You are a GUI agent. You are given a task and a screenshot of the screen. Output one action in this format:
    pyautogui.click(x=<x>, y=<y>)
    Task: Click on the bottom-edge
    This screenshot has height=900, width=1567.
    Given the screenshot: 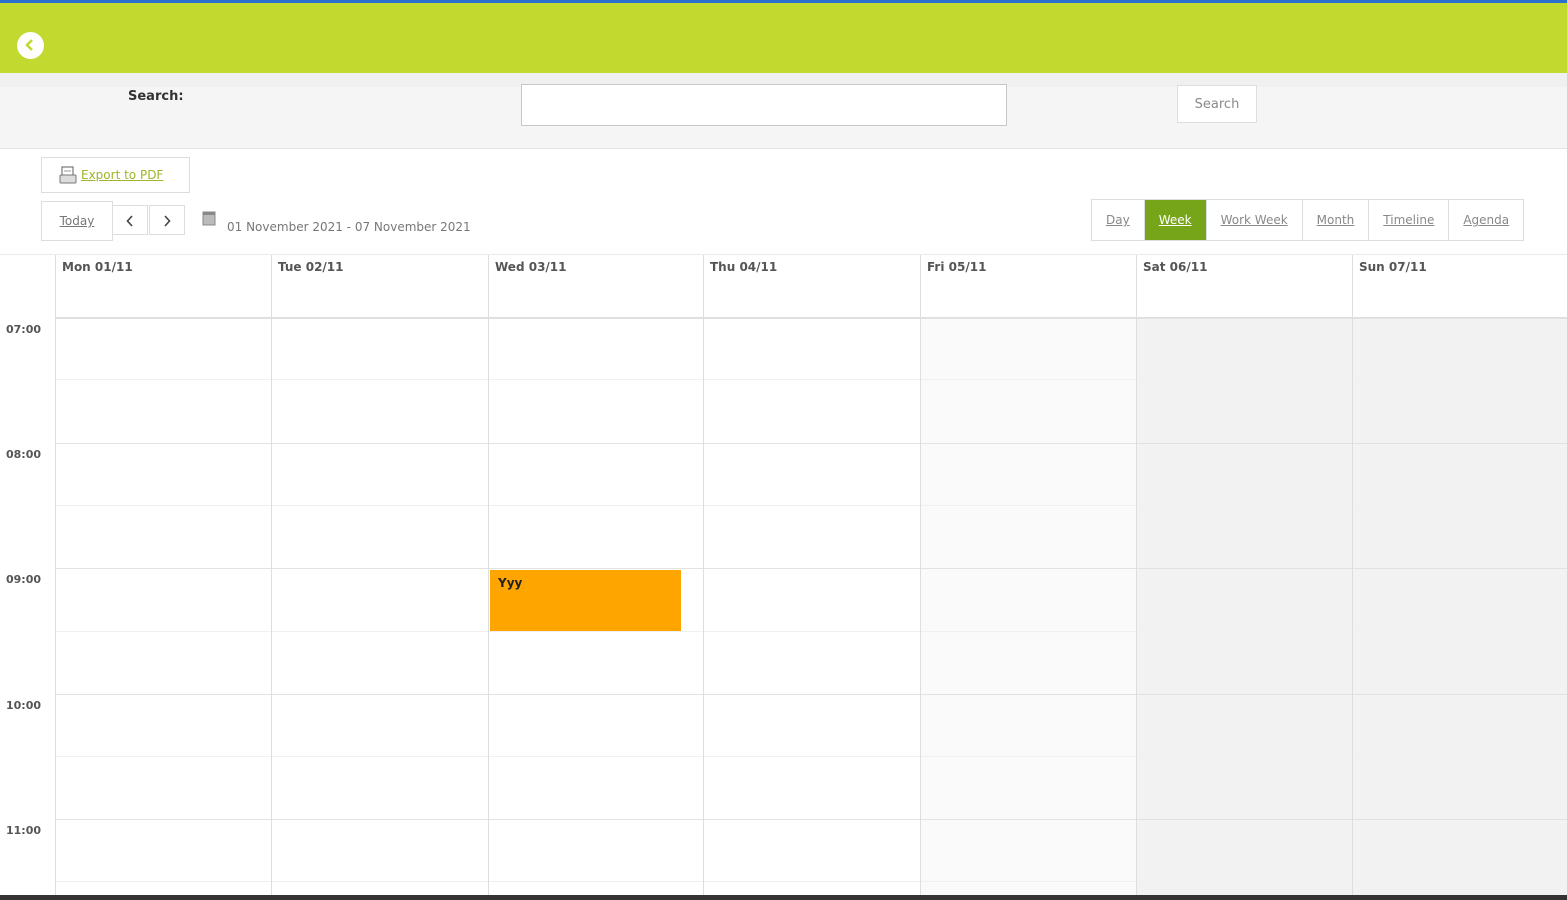 What is the action you would take?
    pyautogui.click(x=783, y=897)
    